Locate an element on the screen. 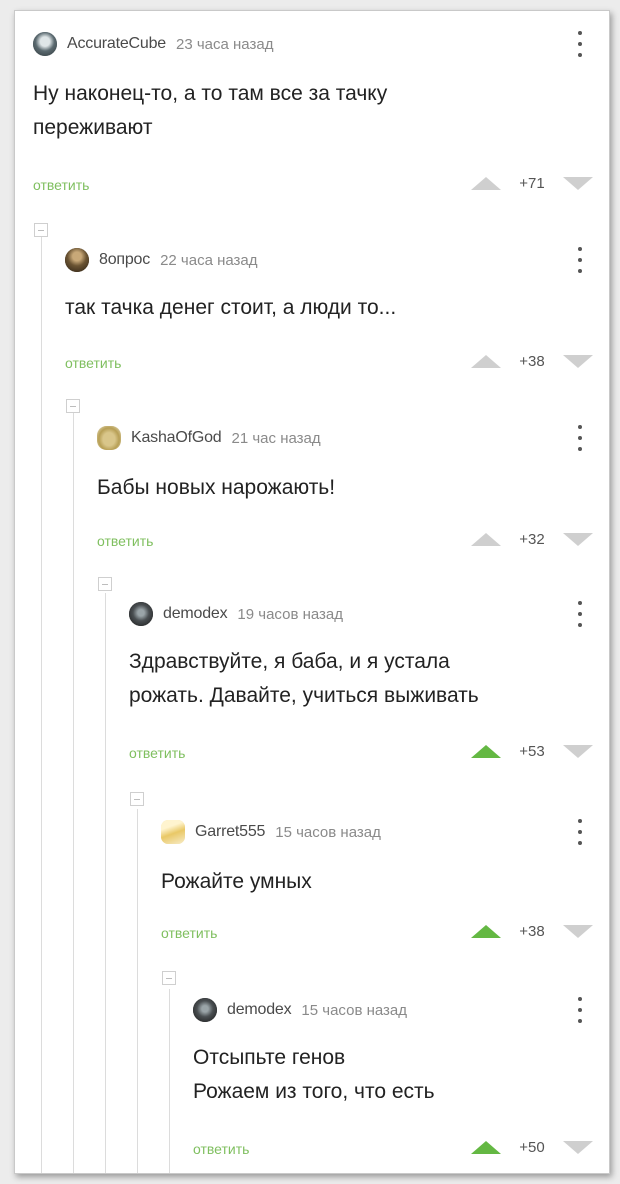  rating-score: +32 is located at coordinates (532, 539).